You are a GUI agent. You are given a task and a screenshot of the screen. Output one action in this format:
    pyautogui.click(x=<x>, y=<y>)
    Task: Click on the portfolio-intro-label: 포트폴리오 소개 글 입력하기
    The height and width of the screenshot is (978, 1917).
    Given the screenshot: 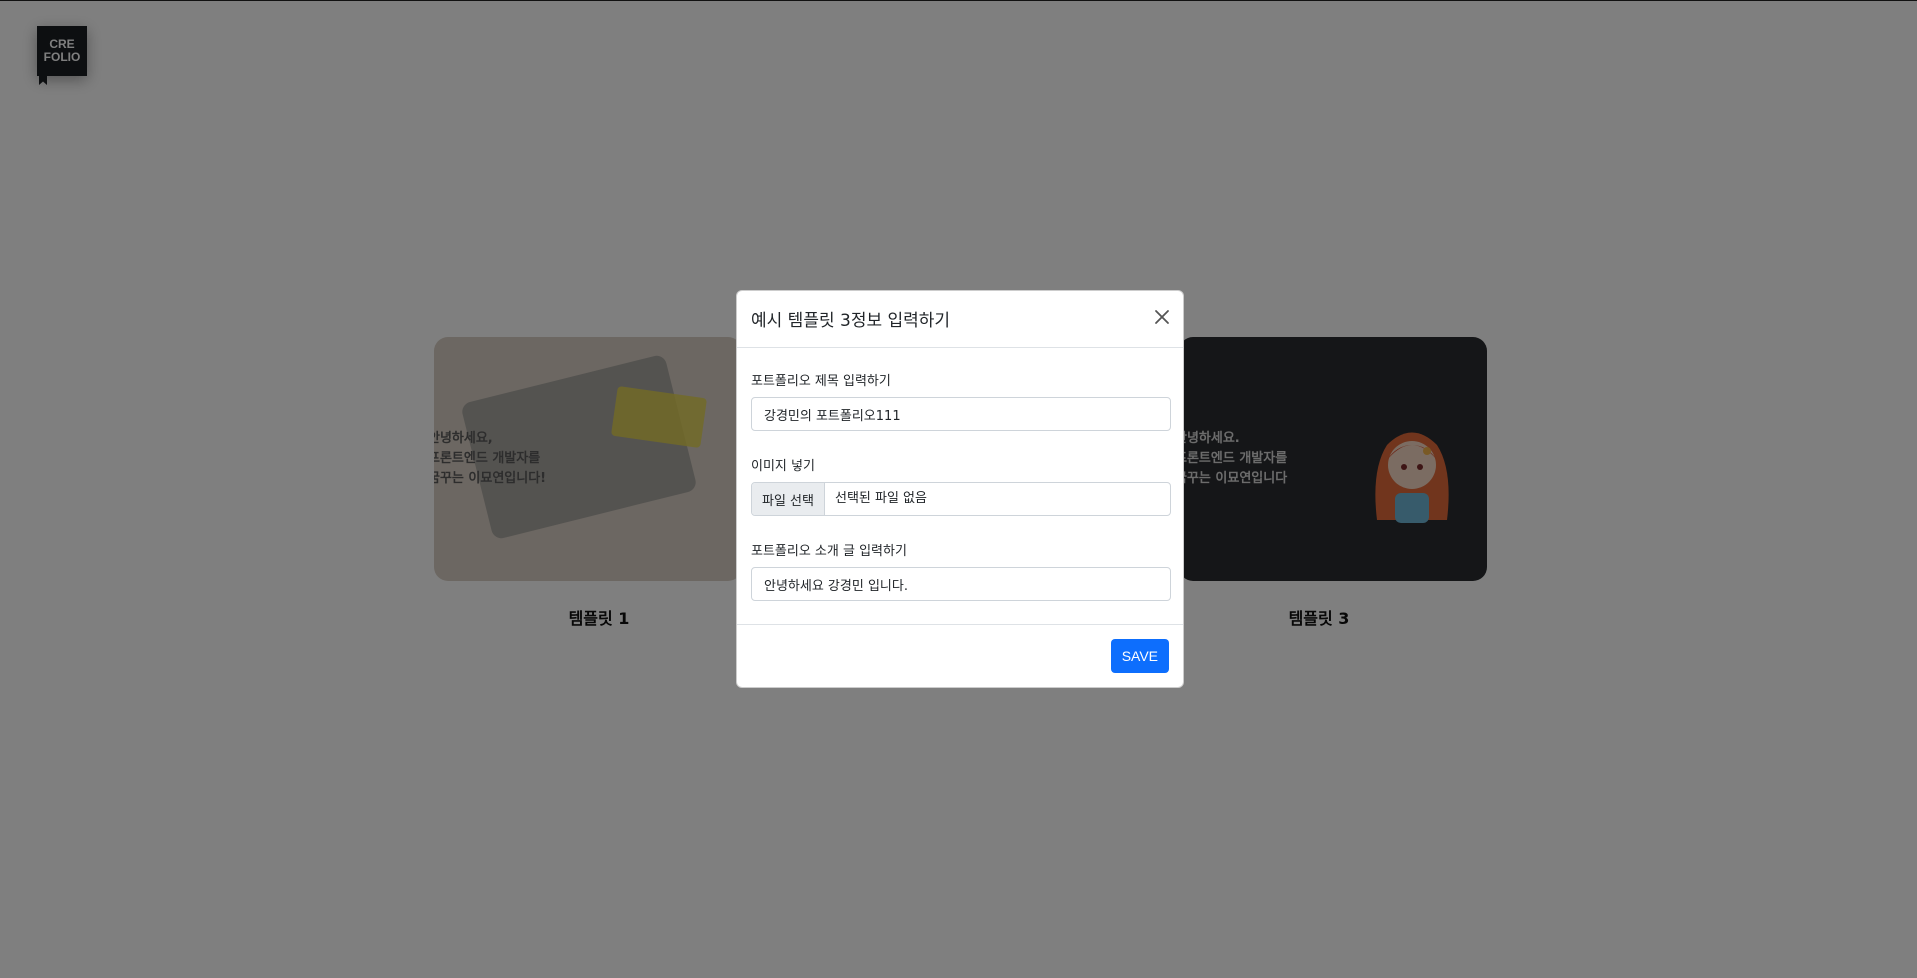 What is the action you would take?
    pyautogui.click(x=829, y=551)
    